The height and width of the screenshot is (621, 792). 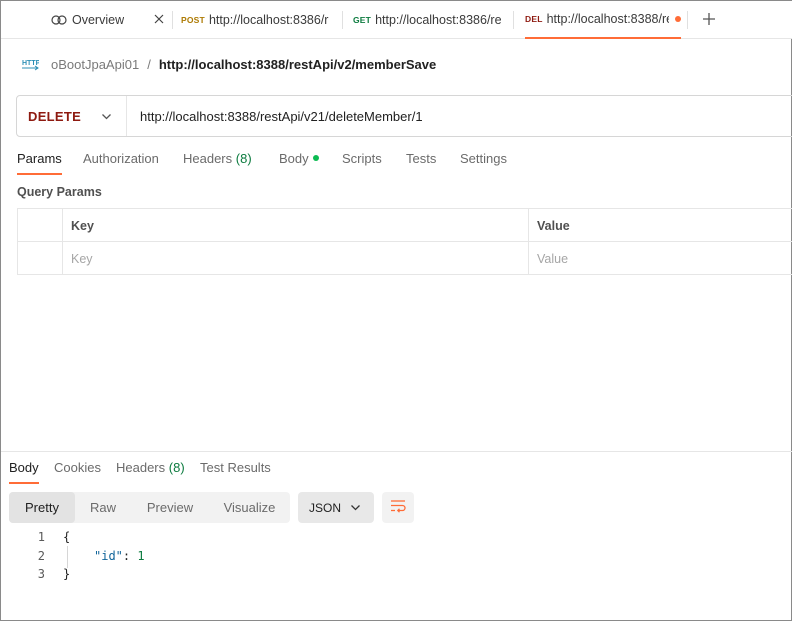 I want to click on tab-label: Scripts, so click(x=362, y=158).